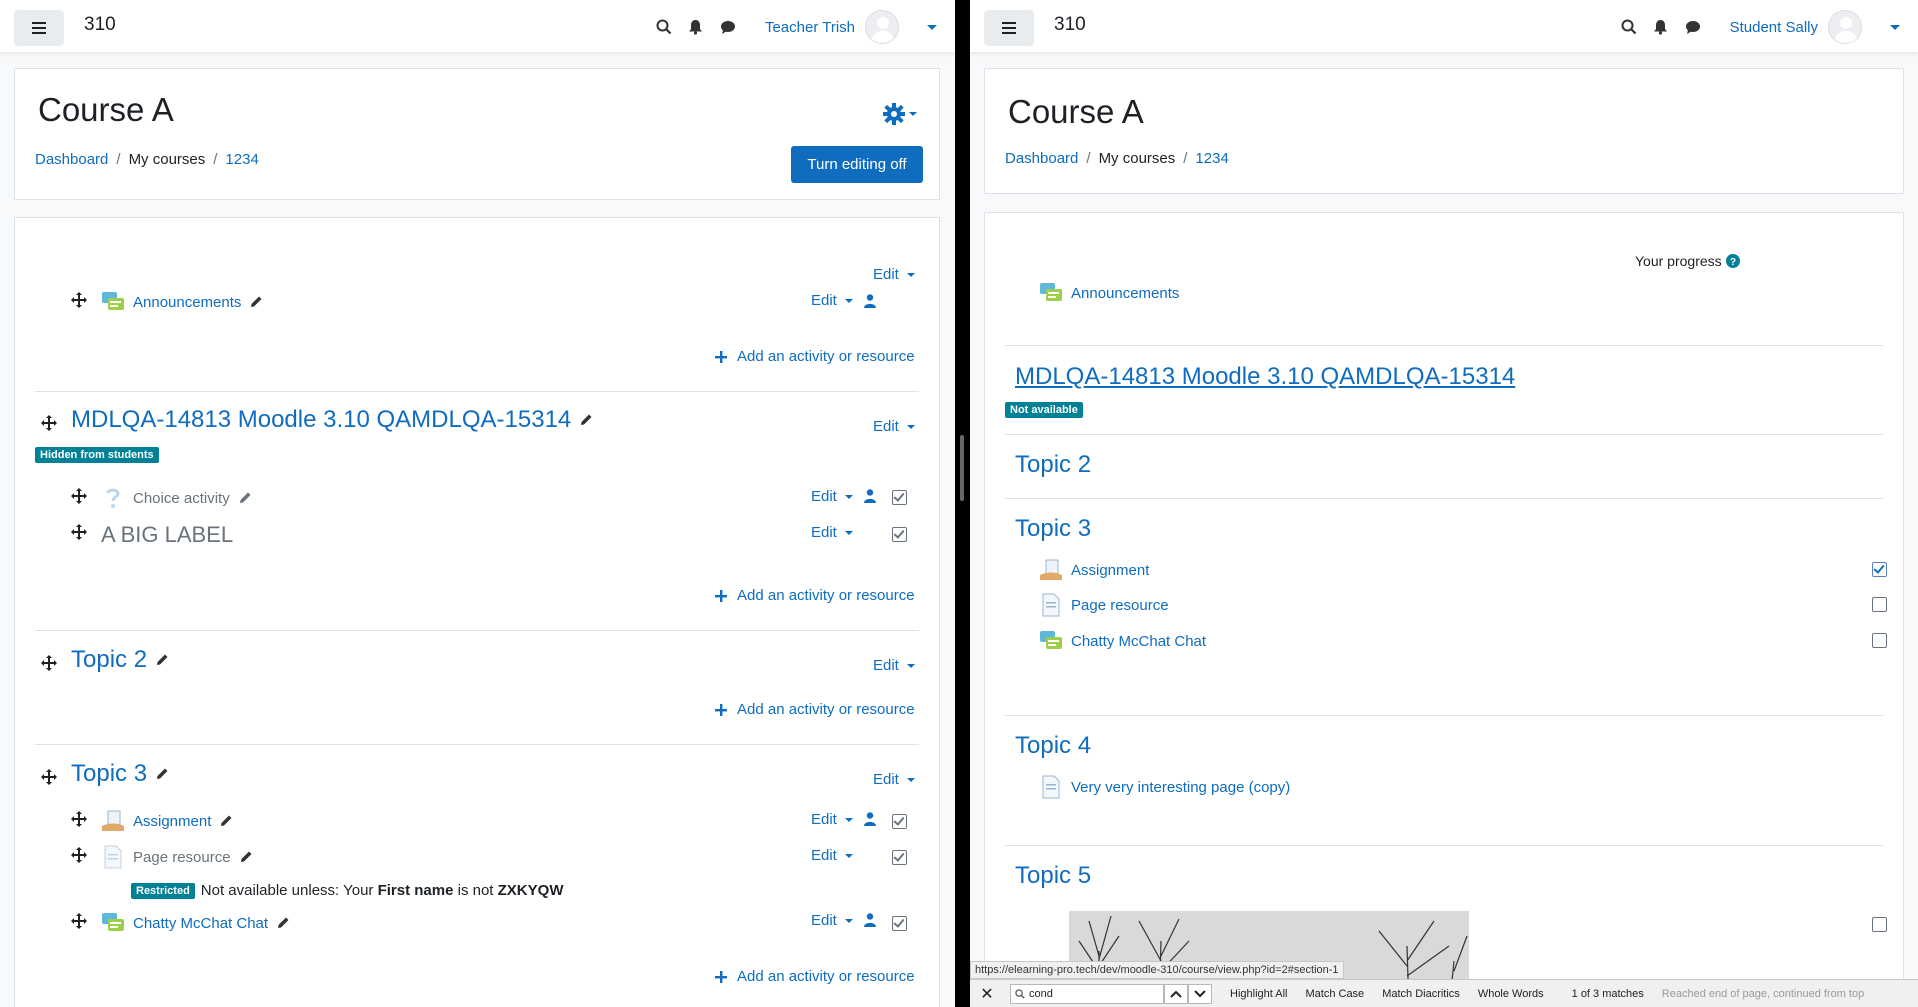 This screenshot has width=1918, height=1007. I want to click on turn-editing-off-button: Turn editing off, so click(857, 164).